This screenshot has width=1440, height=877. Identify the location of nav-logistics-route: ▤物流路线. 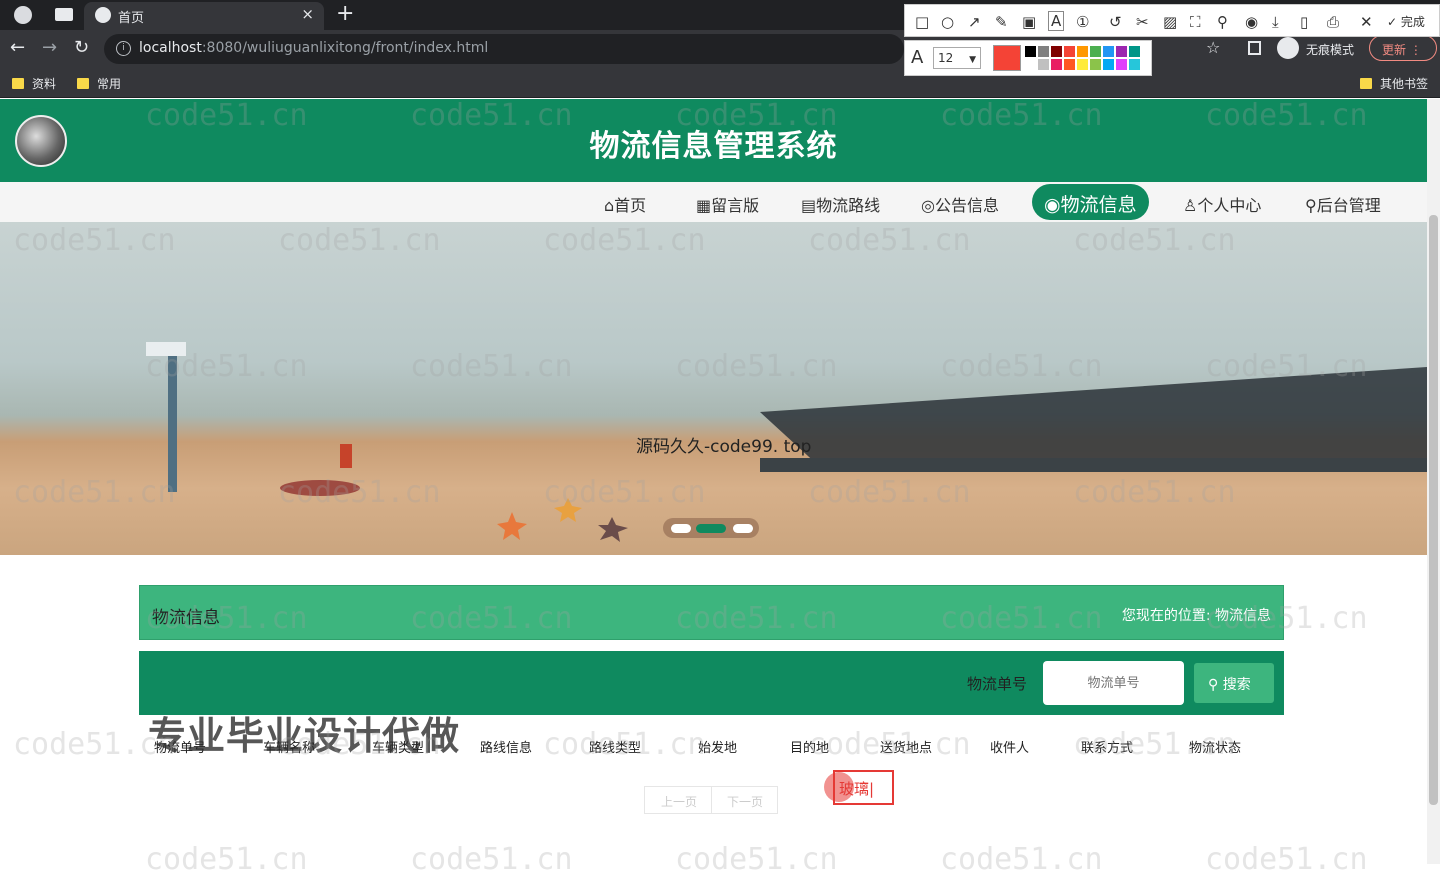
(840, 204).